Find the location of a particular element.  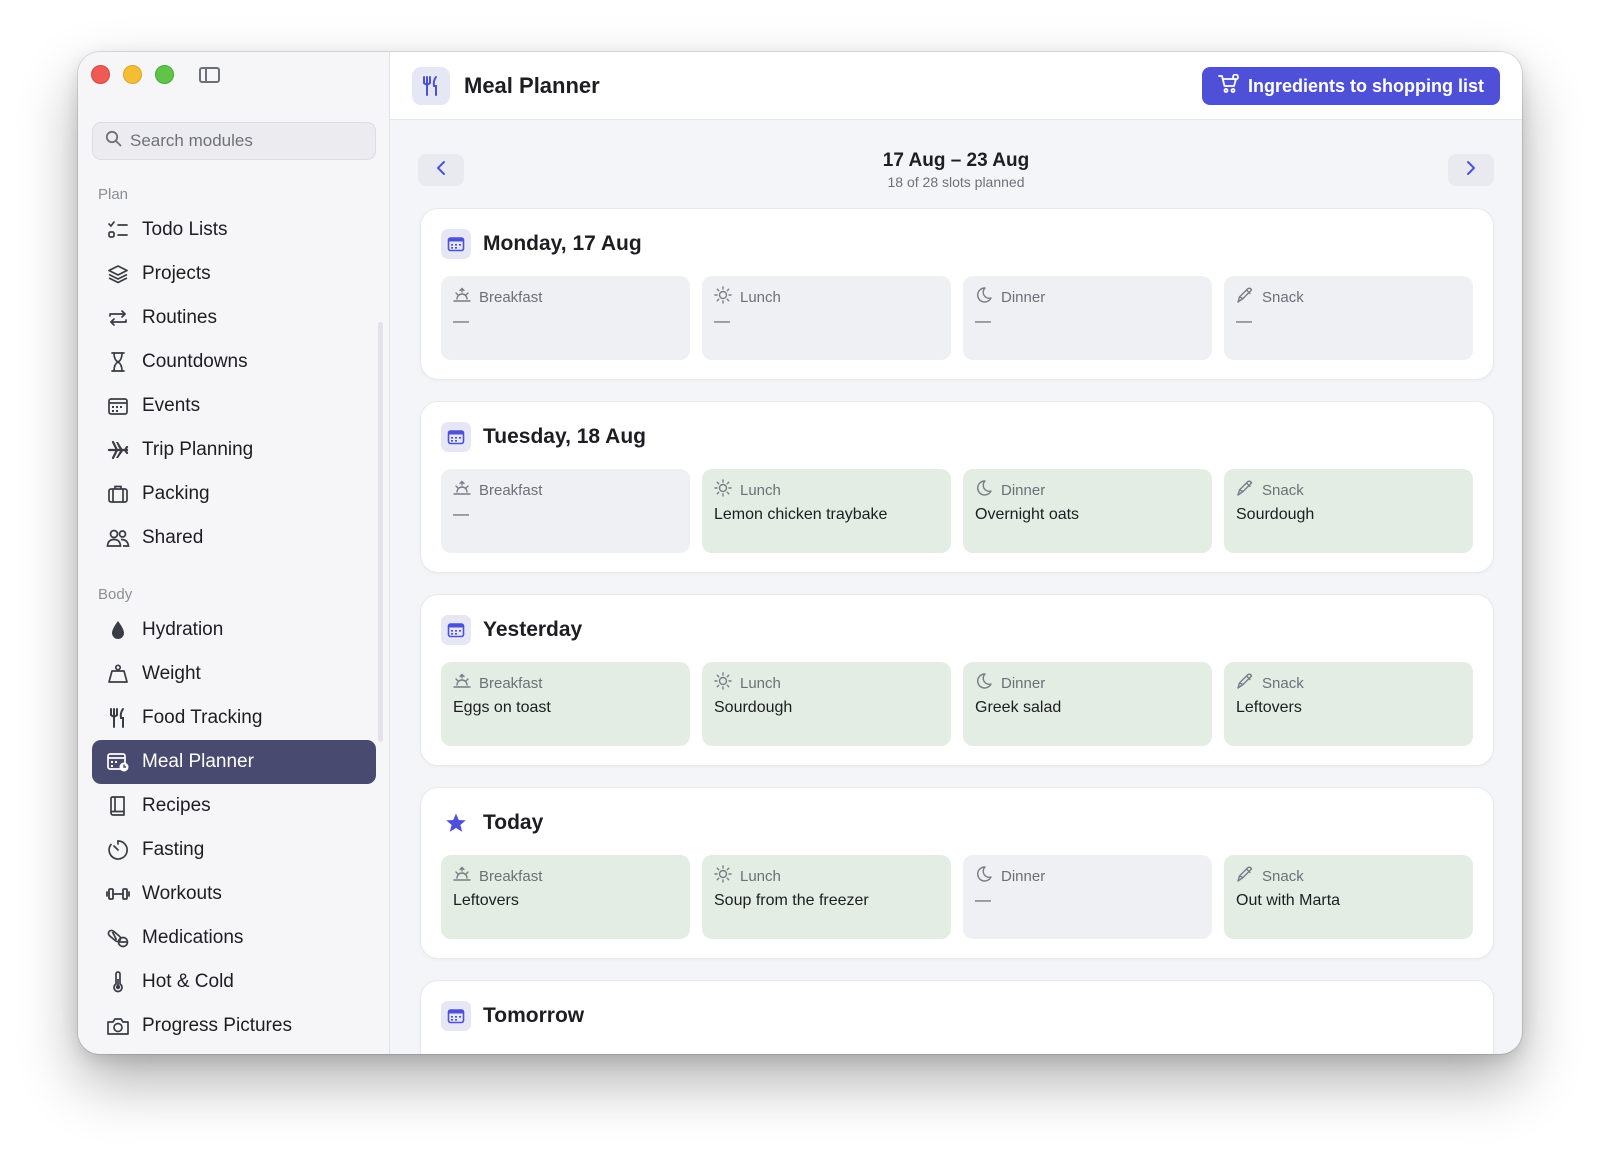

sidebar-item-countdowns: Countdowns is located at coordinates (234, 362).